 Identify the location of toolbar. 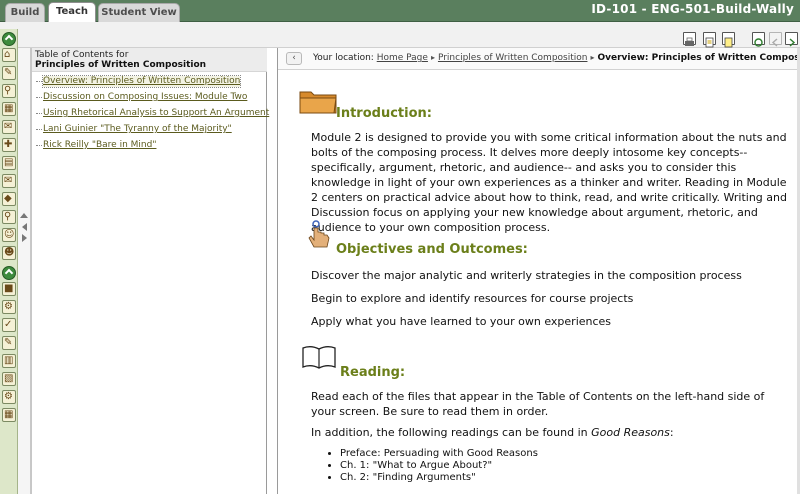
(400, 35).